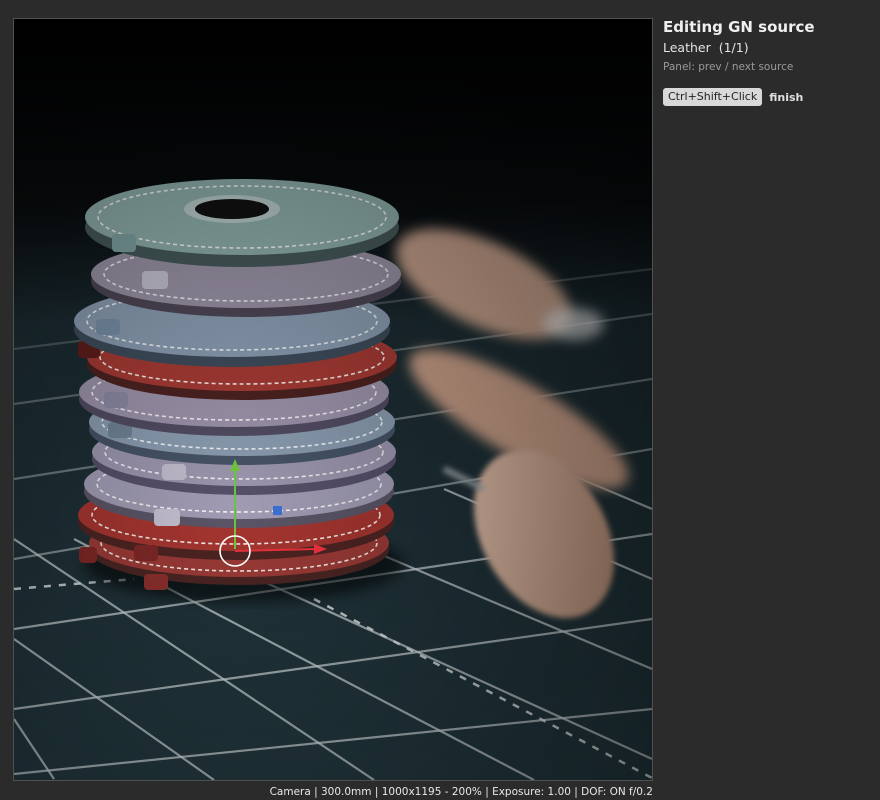 This screenshot has width=880, height=800. Describe the element at coordinates (786, 97) in the screenshot. I see `shortcut-action-label: finish` at that location.